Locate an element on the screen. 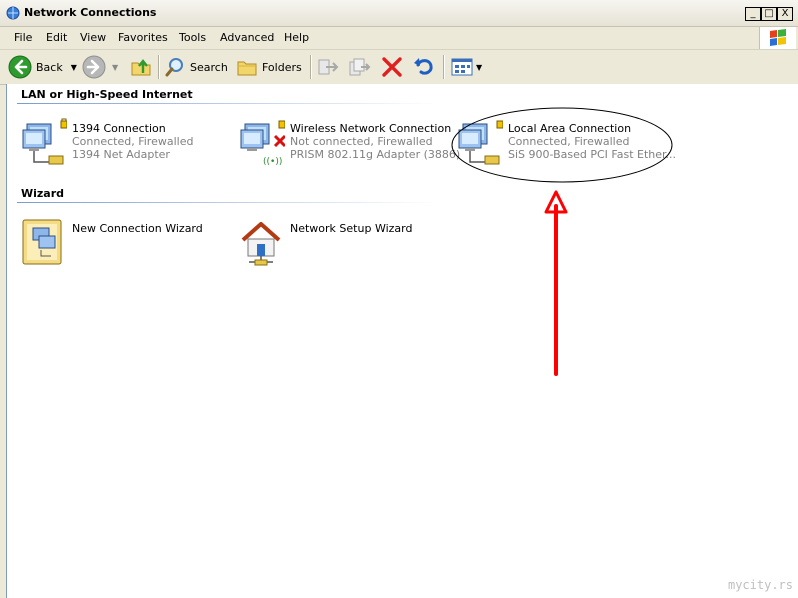 This screenshot has height=598, width=798. copy-to-icon is located at coordinates (360, 67).